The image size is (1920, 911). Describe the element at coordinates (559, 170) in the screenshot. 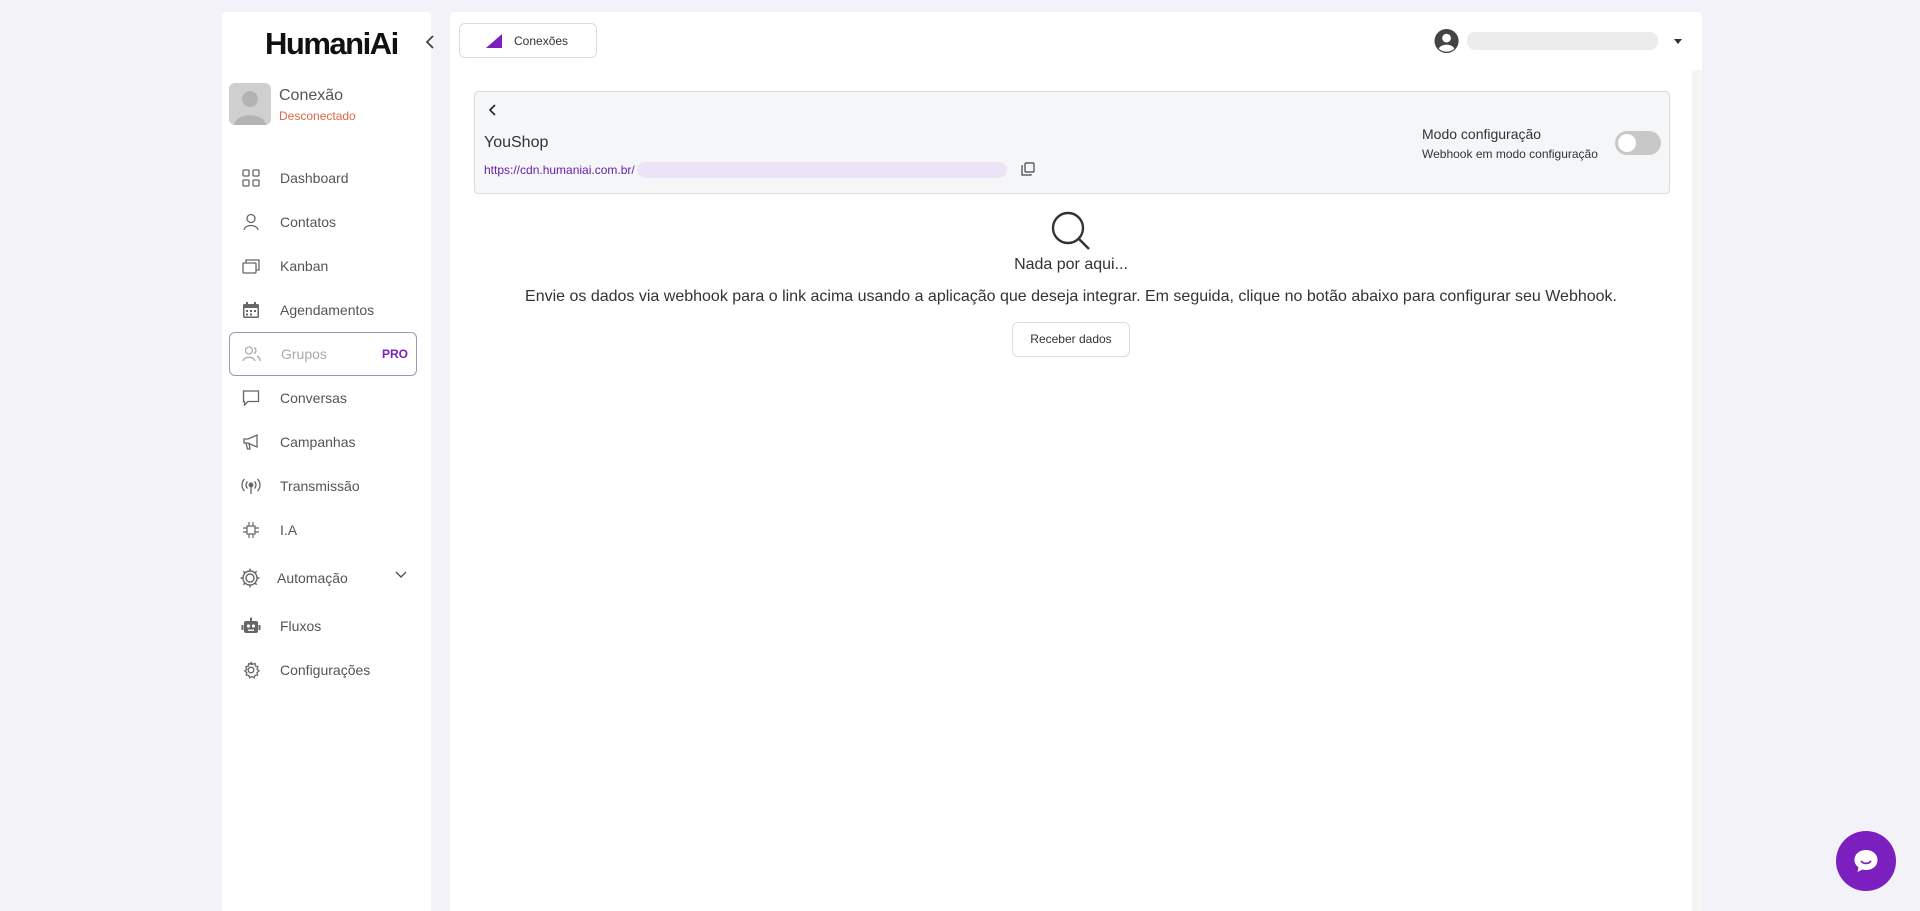

I see `webhook-url: https://cdn.humaniai.com.br/` at that location.